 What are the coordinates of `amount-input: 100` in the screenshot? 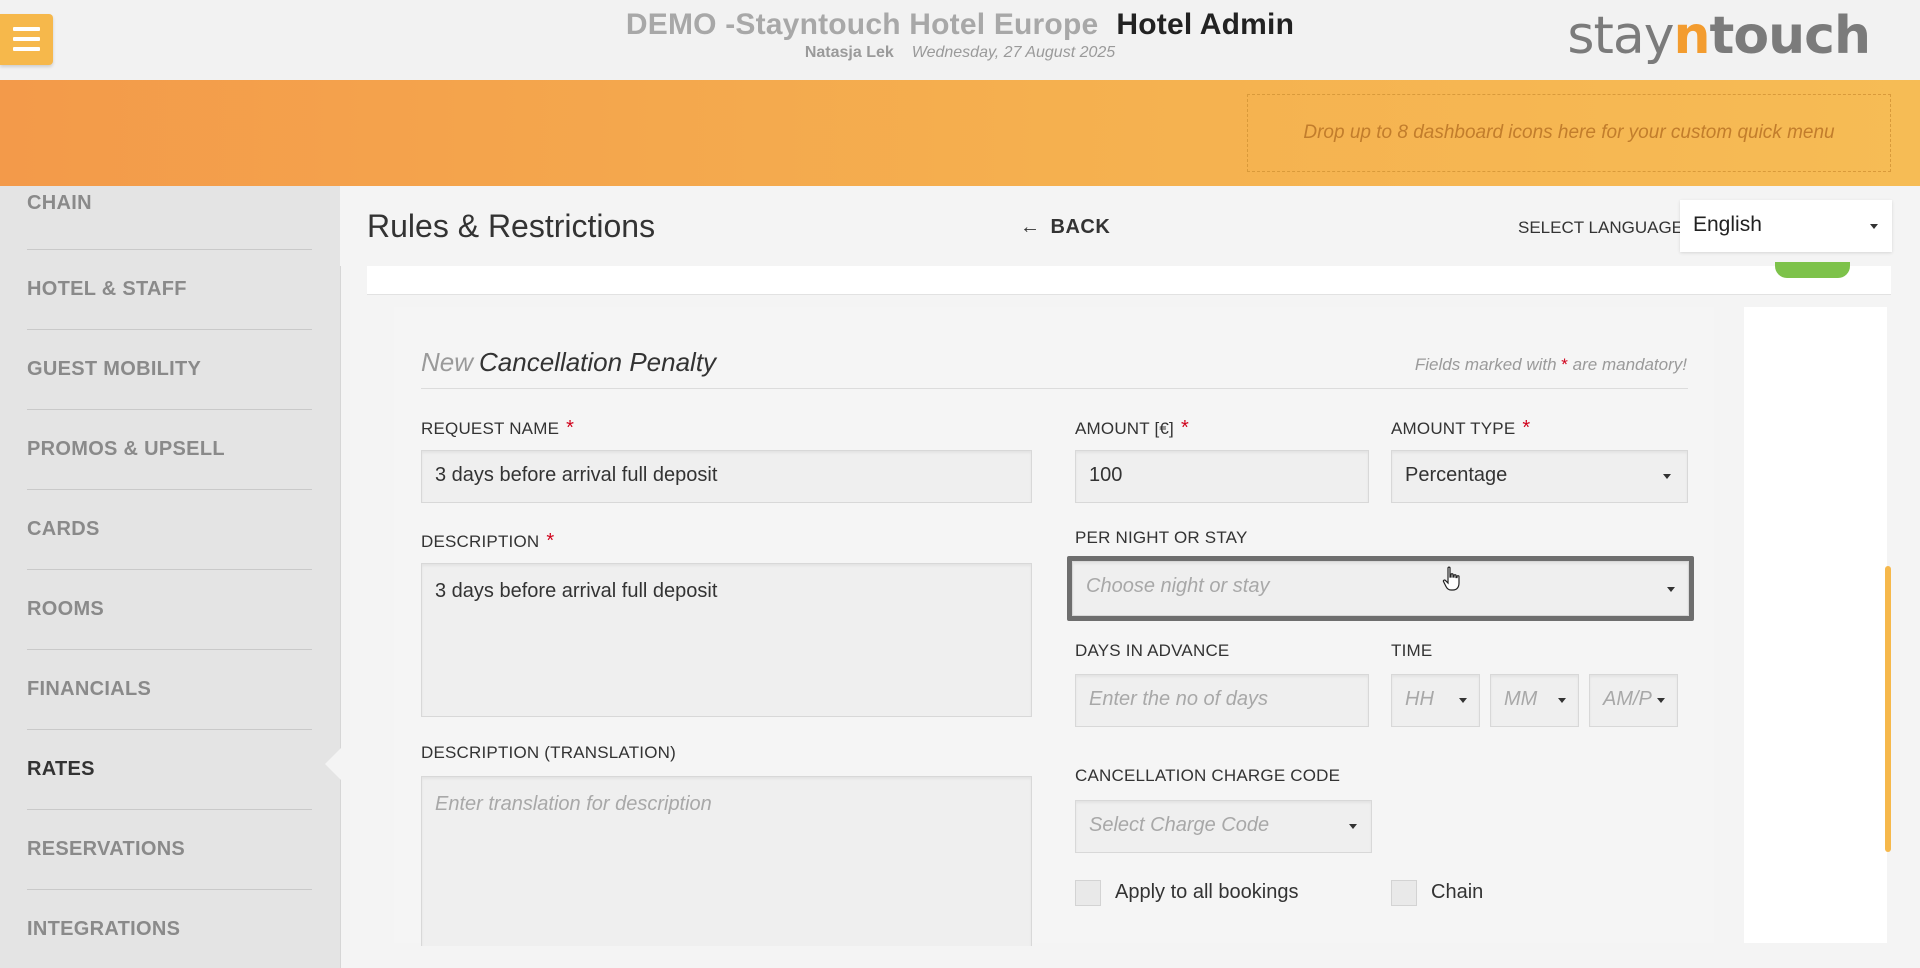 It's located at (1222, 476).